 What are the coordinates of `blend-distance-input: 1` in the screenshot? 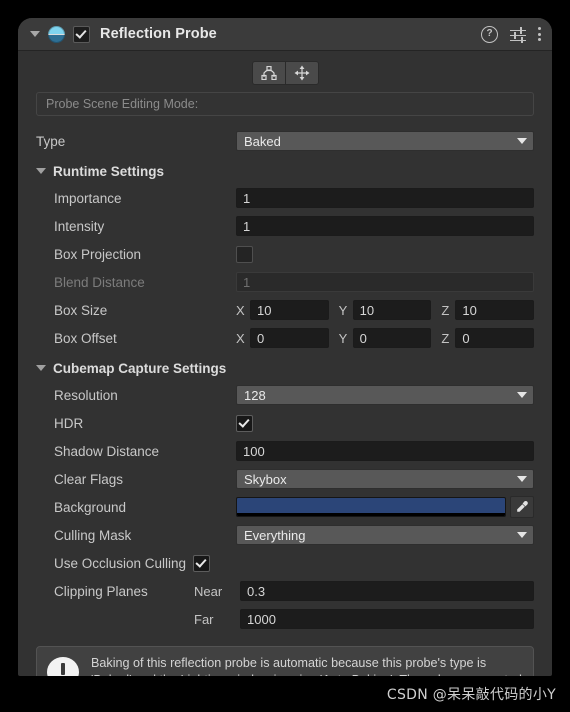 It's located at (385, 282).